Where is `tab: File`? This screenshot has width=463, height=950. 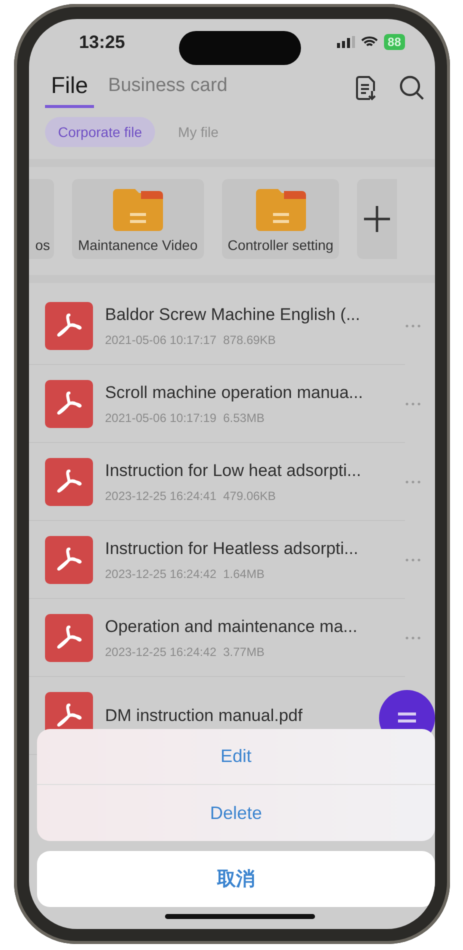 tab: File is located at coordinates (69, 88).